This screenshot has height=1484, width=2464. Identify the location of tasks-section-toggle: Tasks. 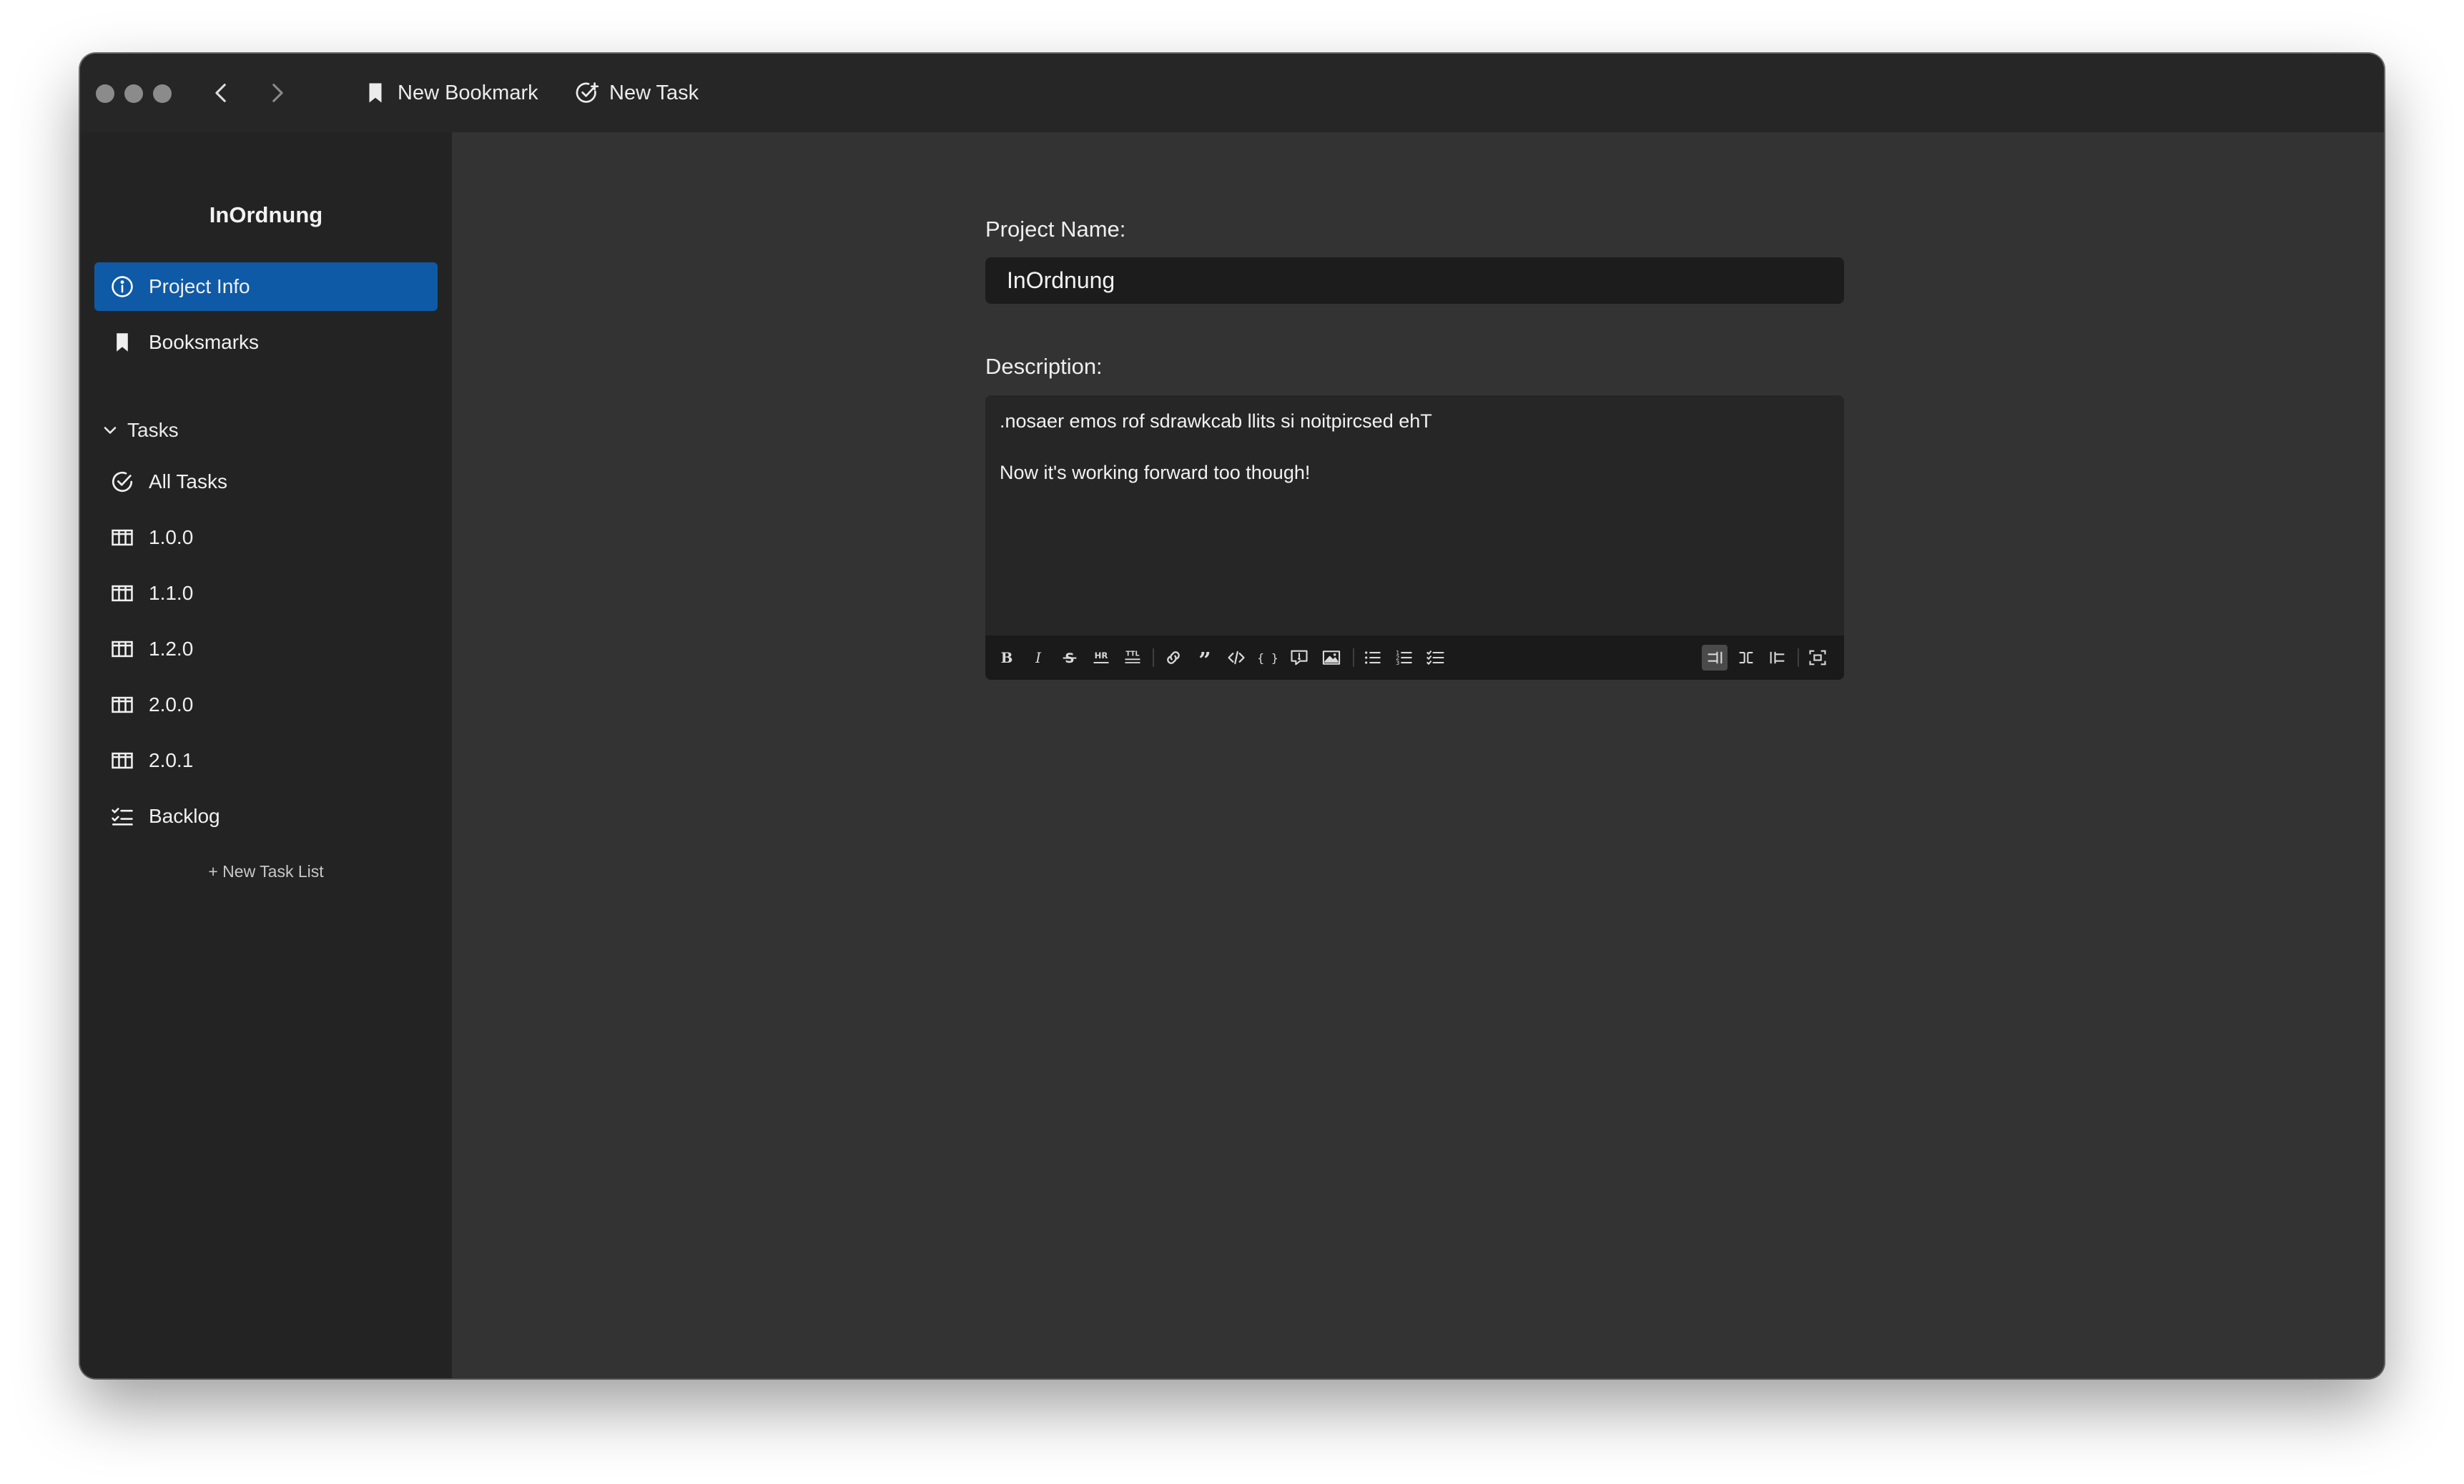
(141, 430).